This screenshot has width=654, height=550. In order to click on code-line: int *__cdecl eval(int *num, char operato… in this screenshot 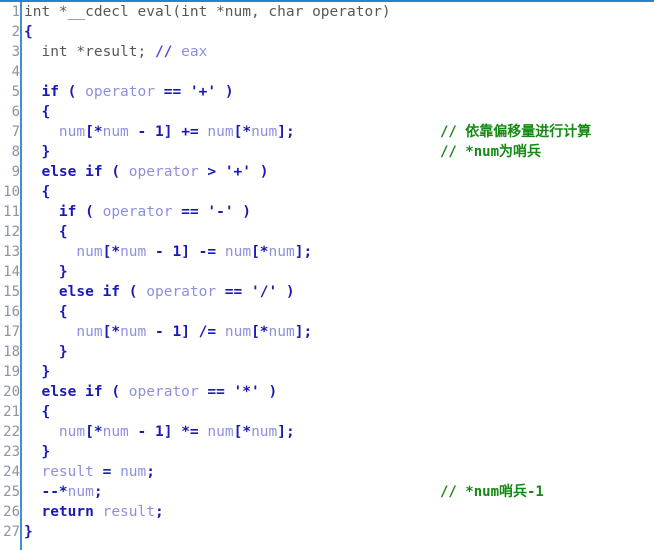, I will do `click(339, 12)`.